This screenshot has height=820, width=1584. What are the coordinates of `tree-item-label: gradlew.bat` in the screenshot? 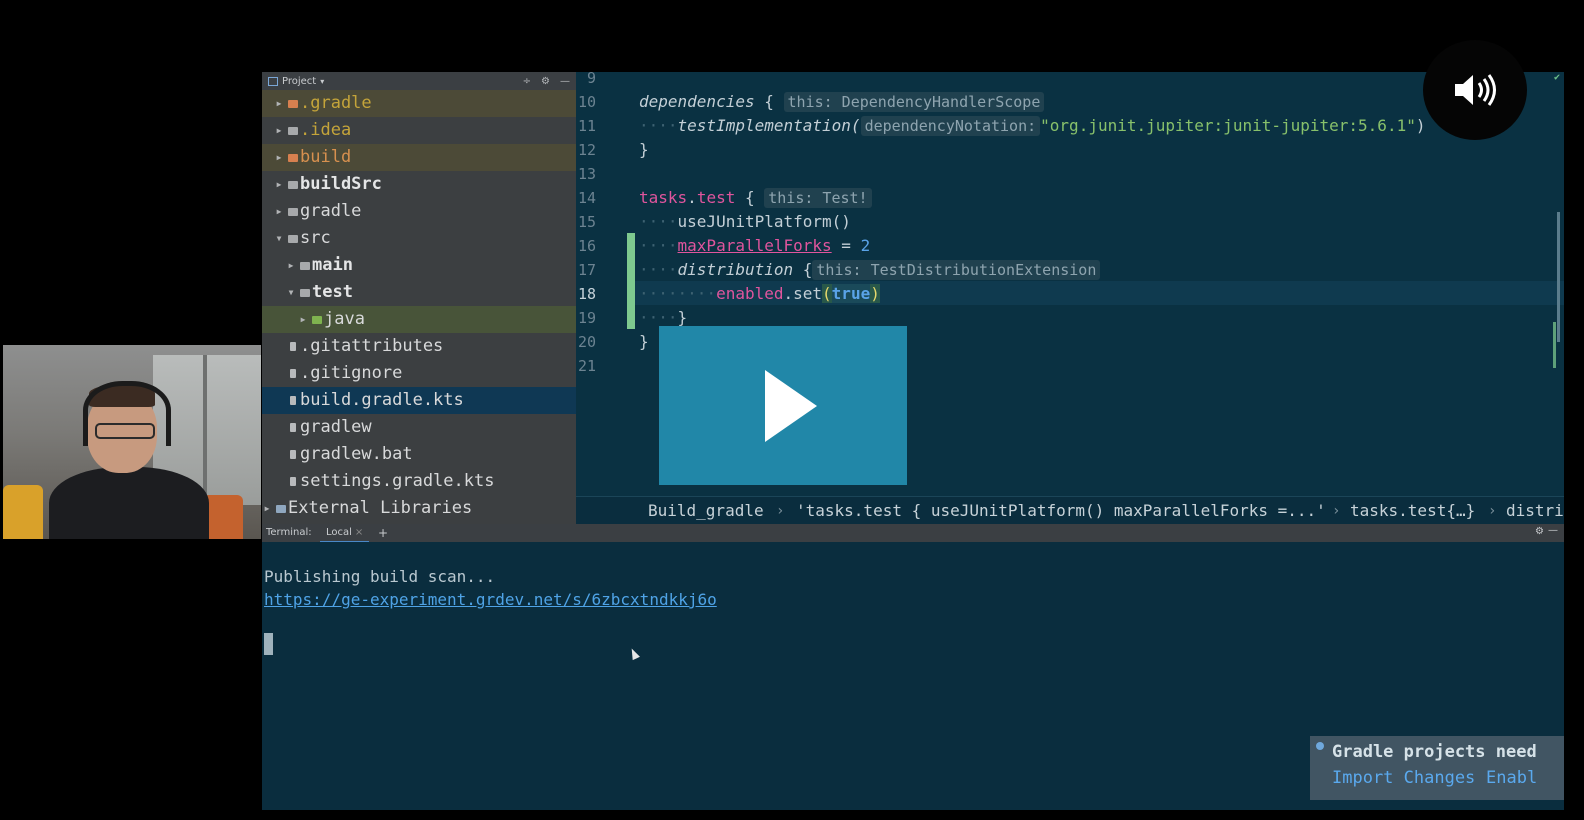 It's located at (356, 454).